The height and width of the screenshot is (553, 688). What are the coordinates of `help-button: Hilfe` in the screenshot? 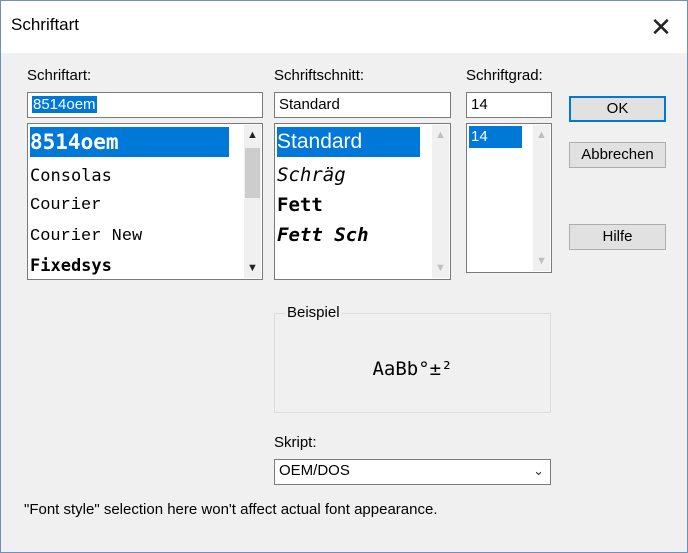 It's located at (617, 237).